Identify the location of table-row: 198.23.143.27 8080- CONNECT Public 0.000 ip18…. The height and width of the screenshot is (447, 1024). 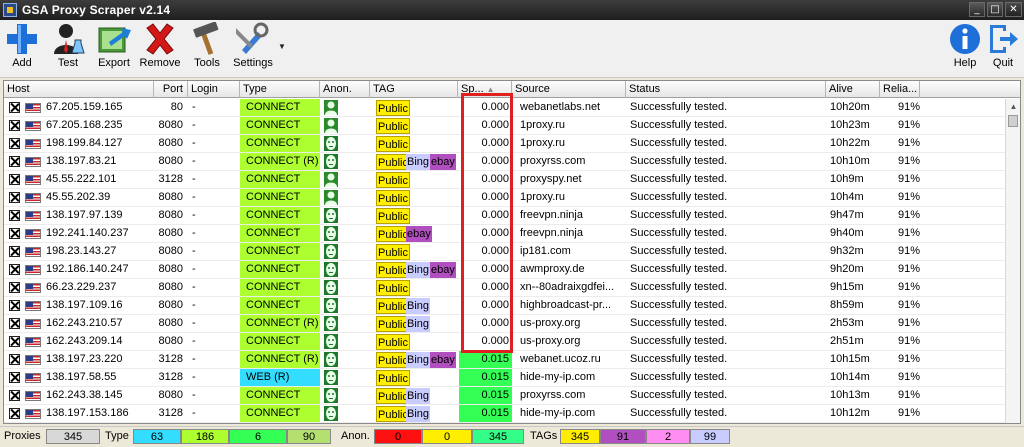
(505, 252).